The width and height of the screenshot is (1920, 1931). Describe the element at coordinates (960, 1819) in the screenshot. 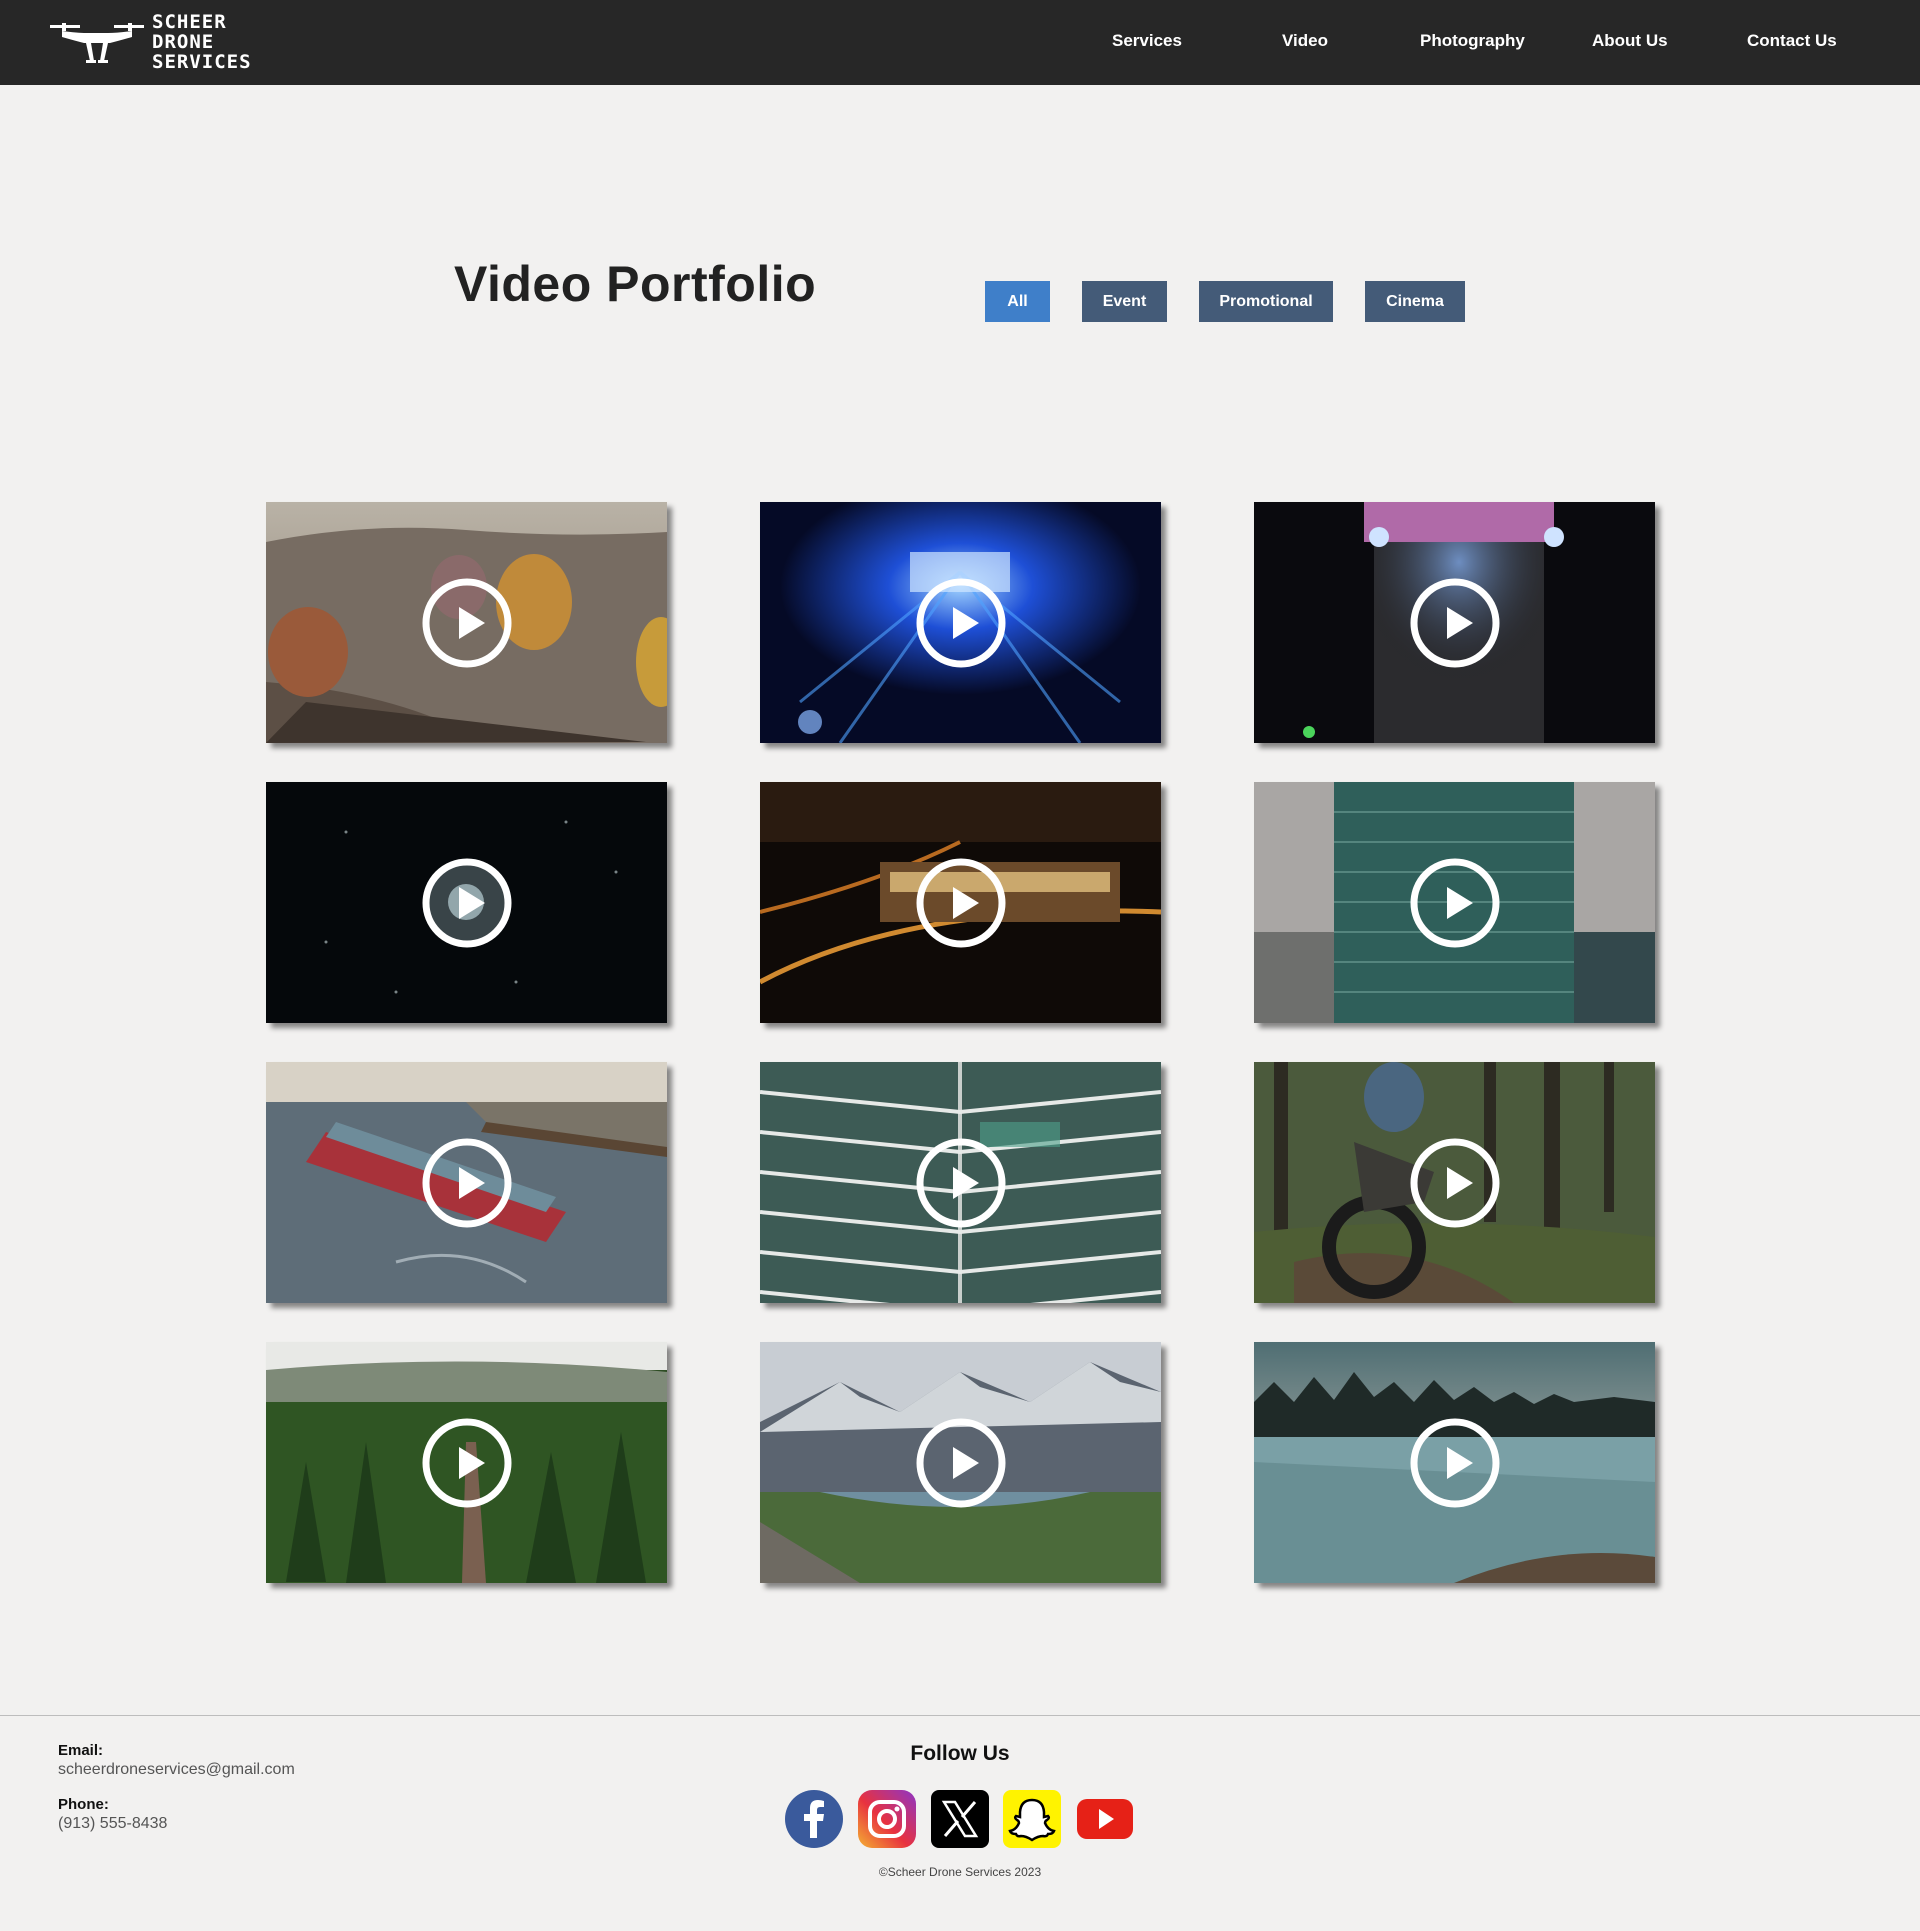

I see `x-icon` at that location.